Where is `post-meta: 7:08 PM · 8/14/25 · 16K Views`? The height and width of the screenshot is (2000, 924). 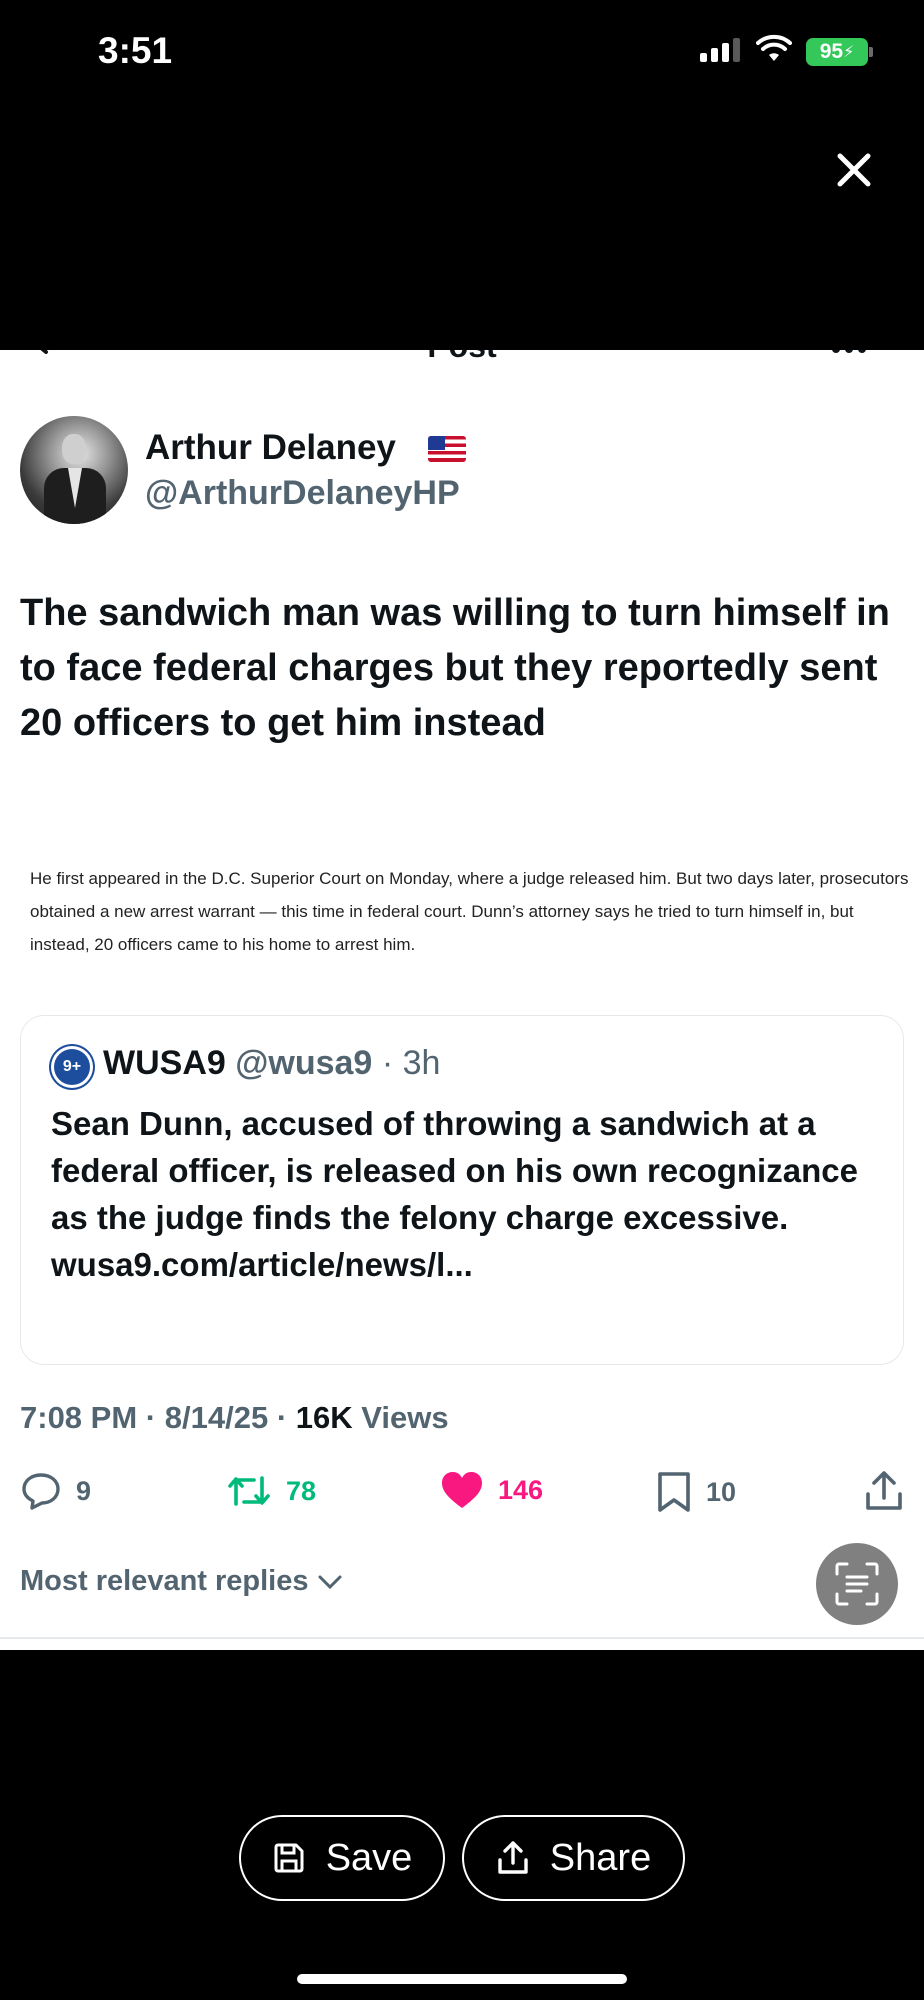 post-meta: 7:08 PM · 8/14/25 · 16K Views is located at coordinates (234, 1418).